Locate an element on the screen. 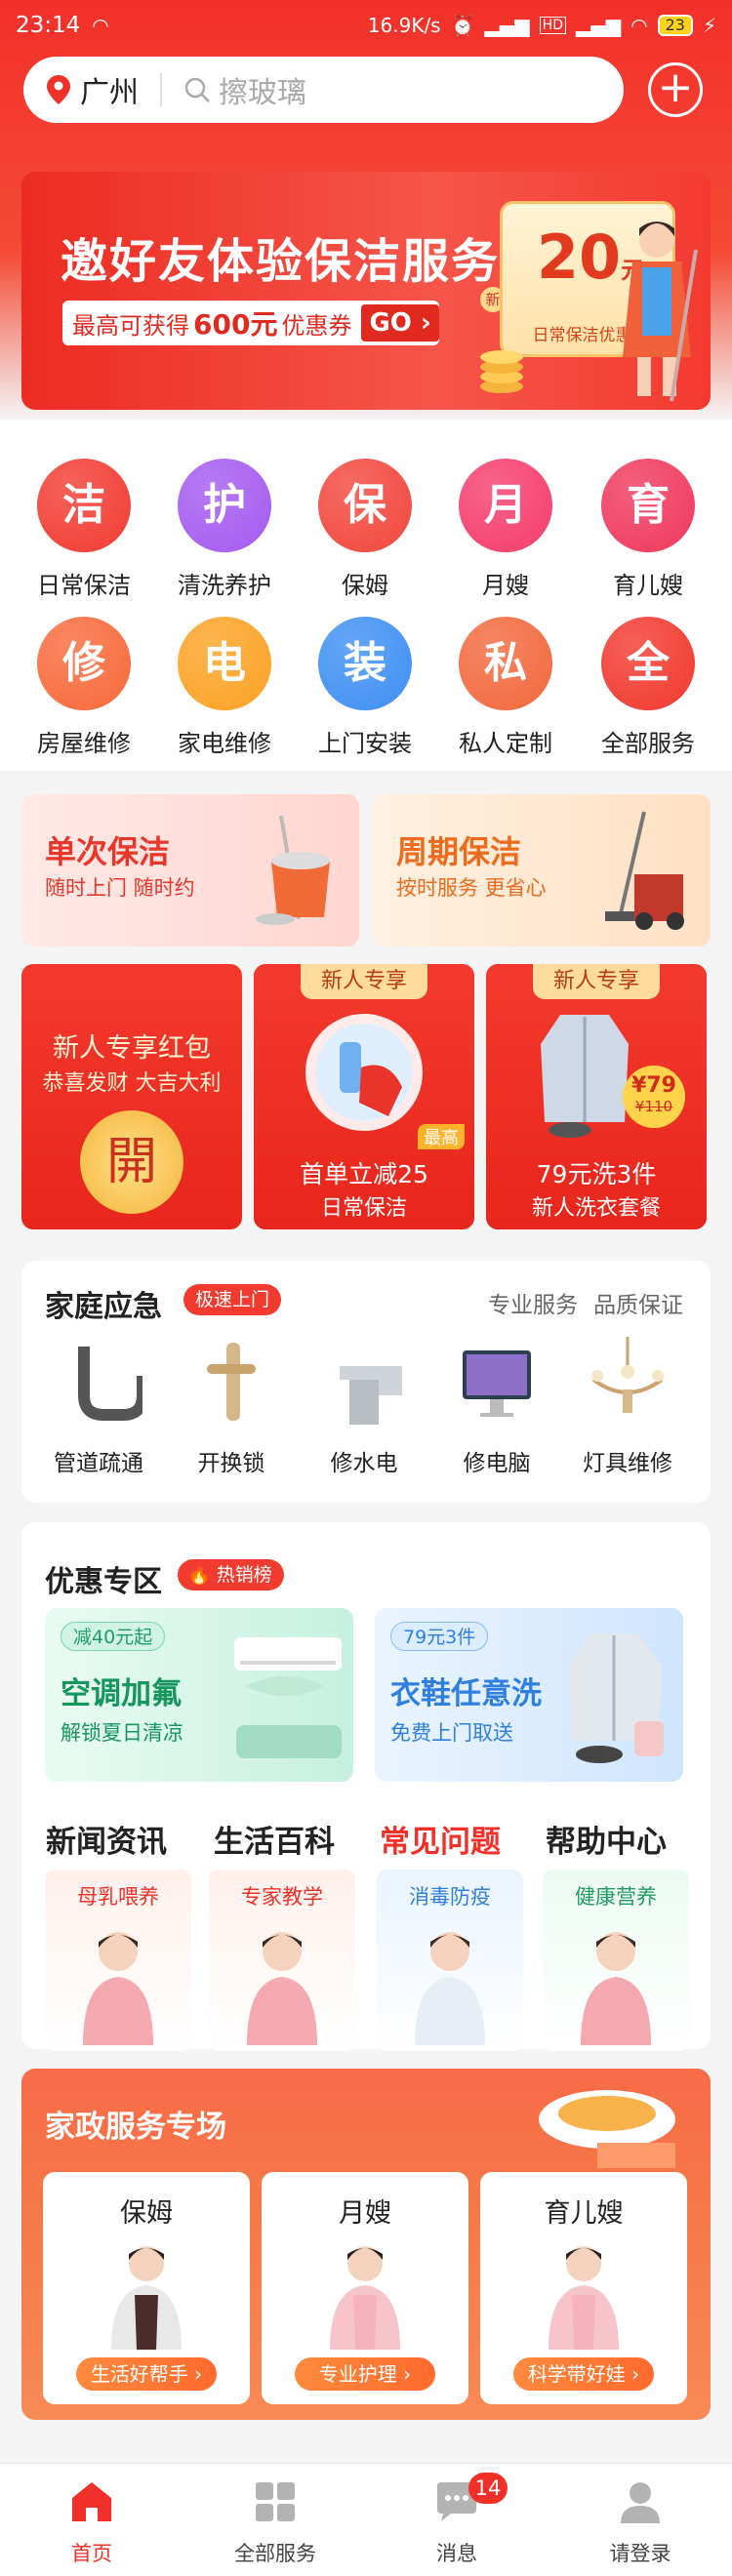  category-icon: 护 is located at coordinates (224, 506).